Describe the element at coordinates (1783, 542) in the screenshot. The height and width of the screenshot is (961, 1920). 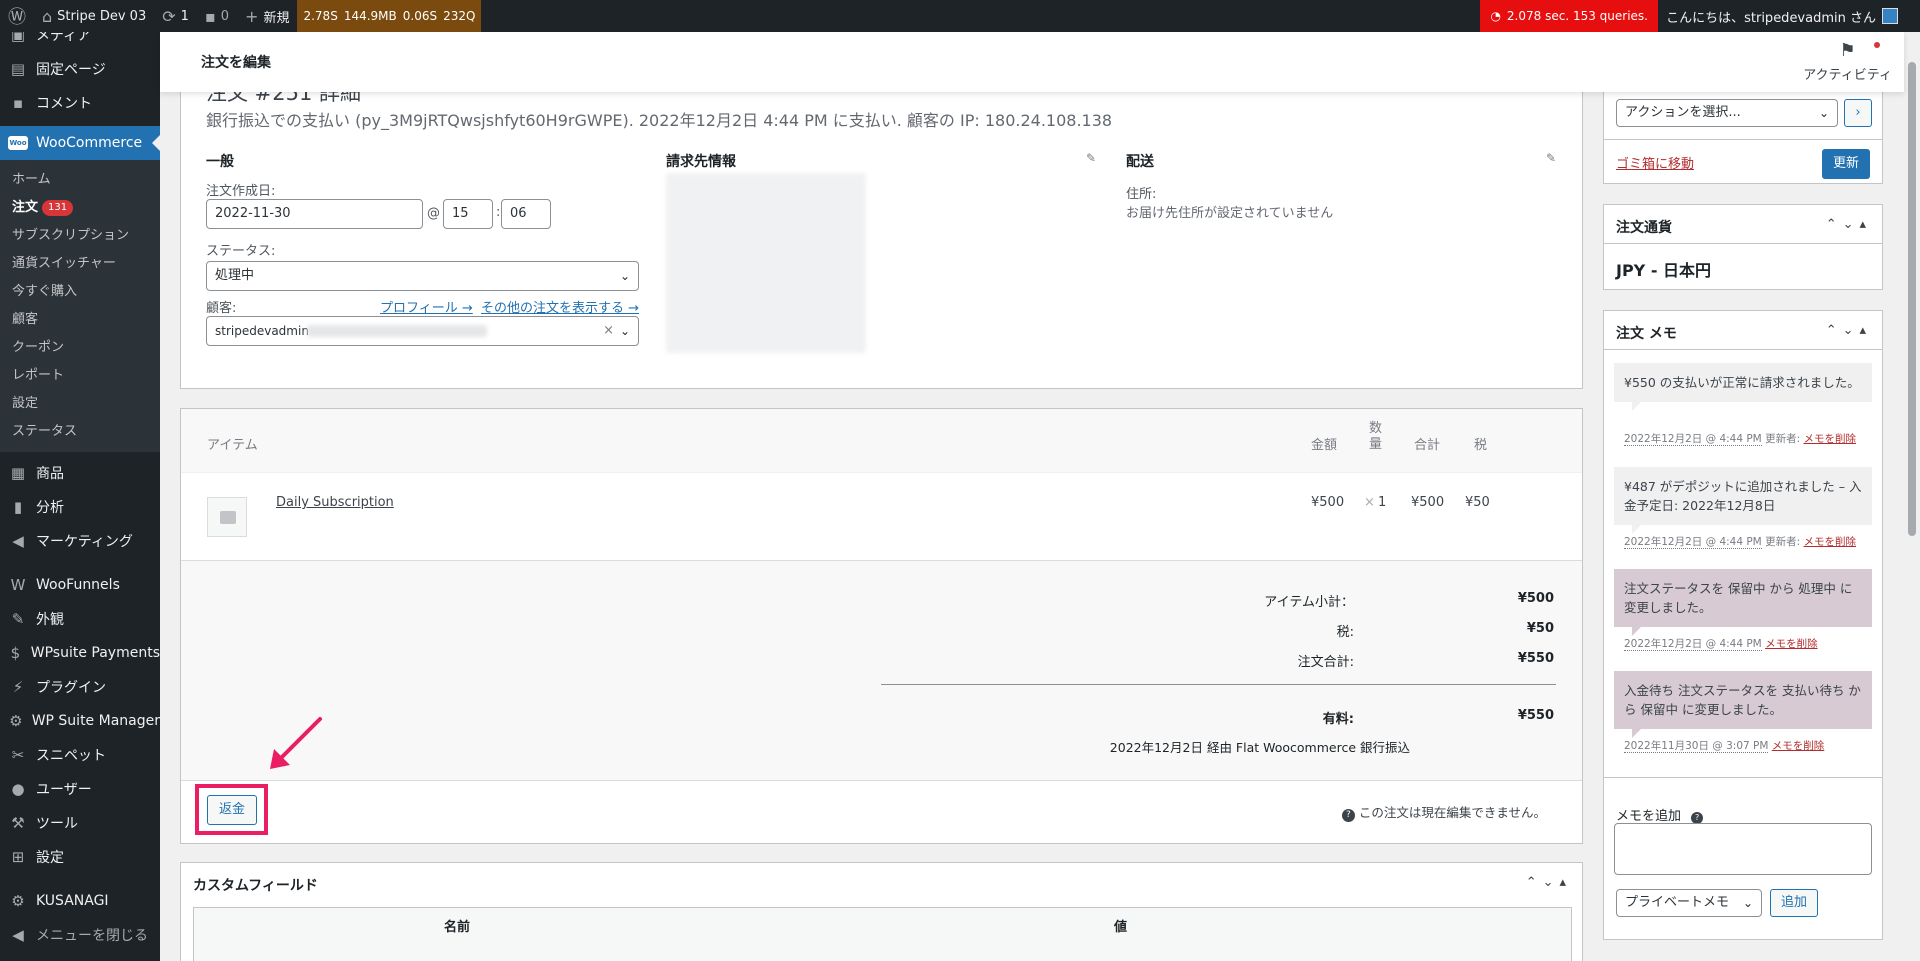
I see `note-author-label: 更新者:` at that location.